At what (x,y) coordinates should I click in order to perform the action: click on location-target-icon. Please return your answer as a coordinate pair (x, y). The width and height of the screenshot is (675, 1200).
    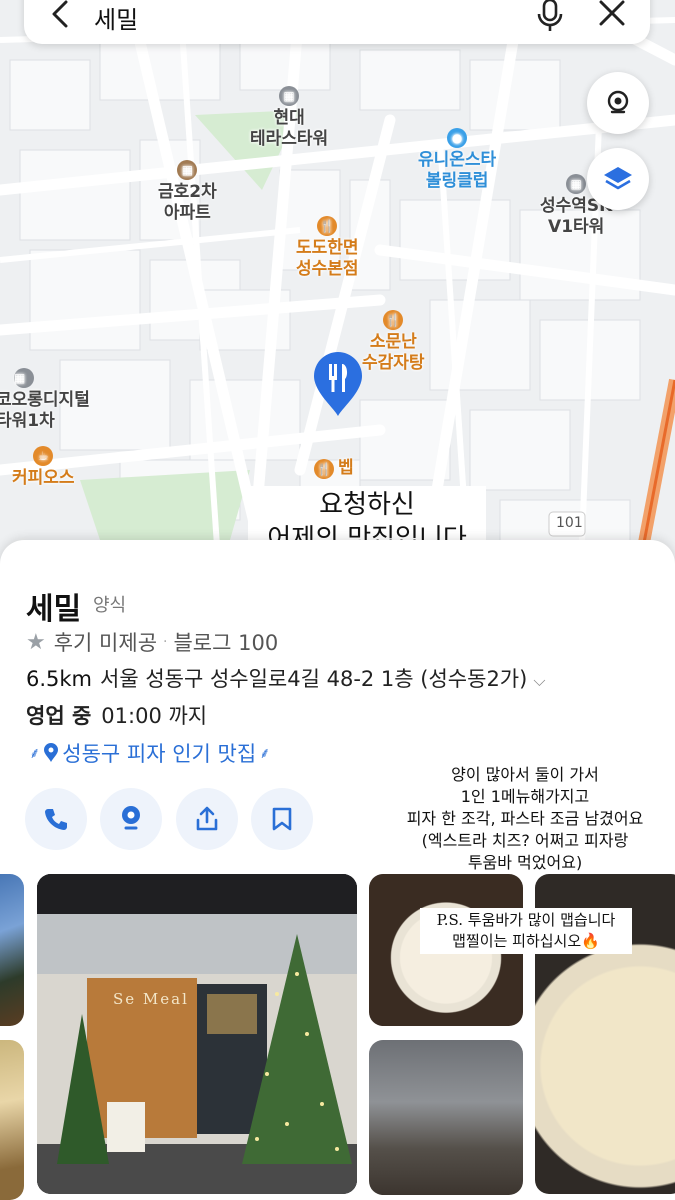
    Looking at the image, I should click on (618, 102).